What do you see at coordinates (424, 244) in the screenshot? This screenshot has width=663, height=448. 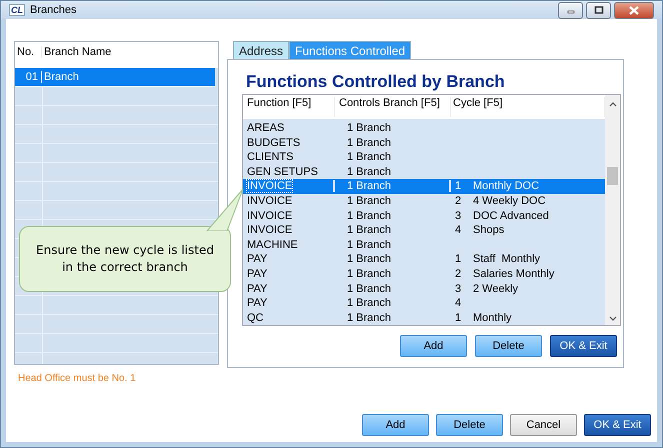 I see `table-row: MACHINE 1 Branch` at bounding box center [424, 244].